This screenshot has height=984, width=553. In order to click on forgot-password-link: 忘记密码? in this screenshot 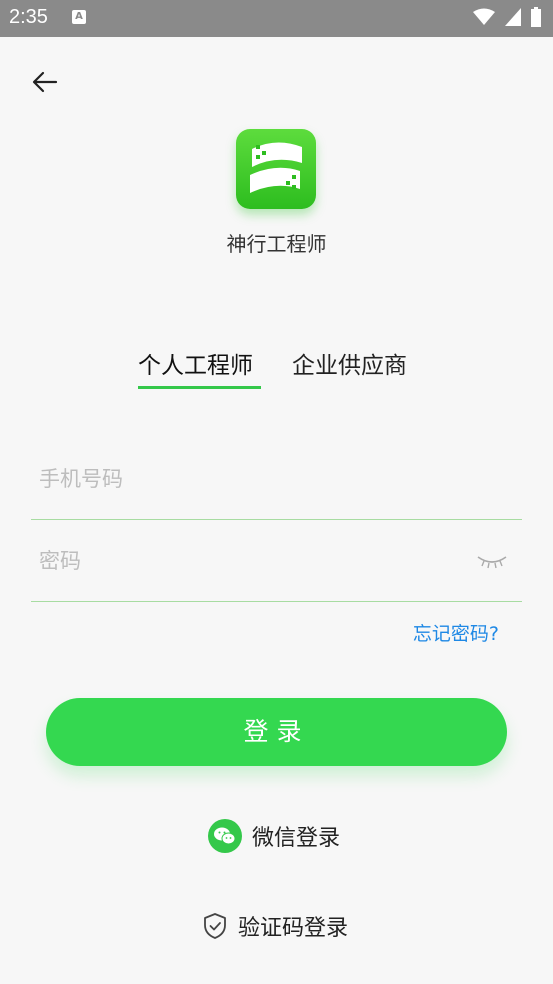, I will do `click(456, 632)`.